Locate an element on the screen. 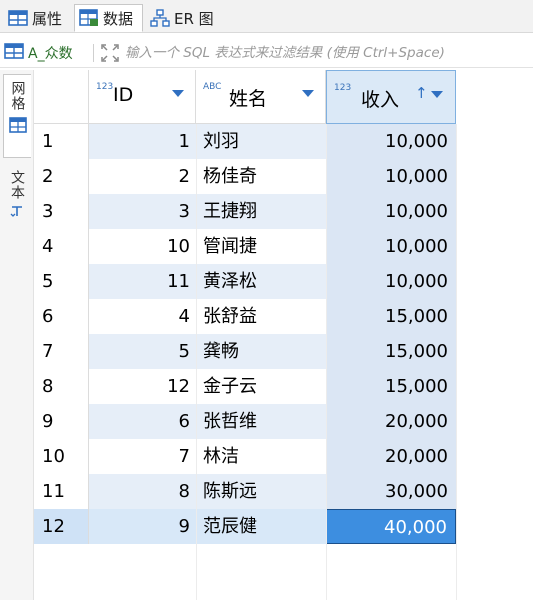  cell-id: 7 is located at coordinates (142, 456).